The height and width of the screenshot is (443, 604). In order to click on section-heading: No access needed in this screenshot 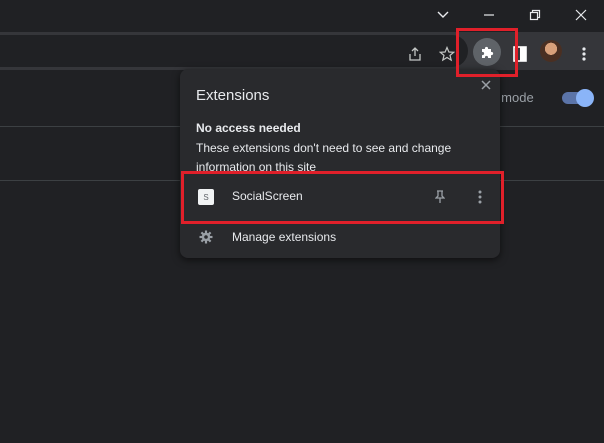, I will do `click(248, 128)`.